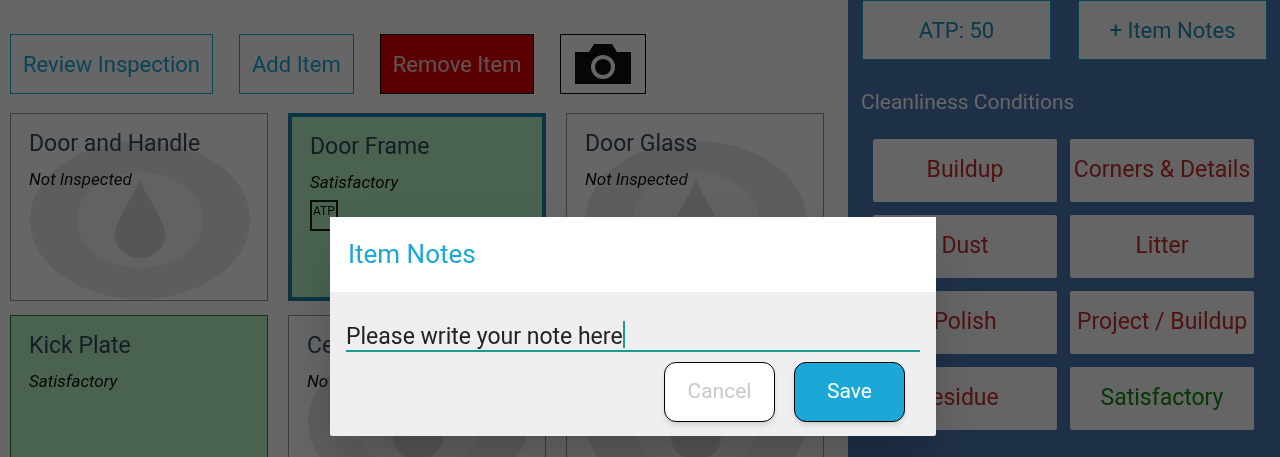  What do you see at coordinates (80, 346) in the screenshot?
I see `item-title: Kick Plate` at bounding box center [80, 346].